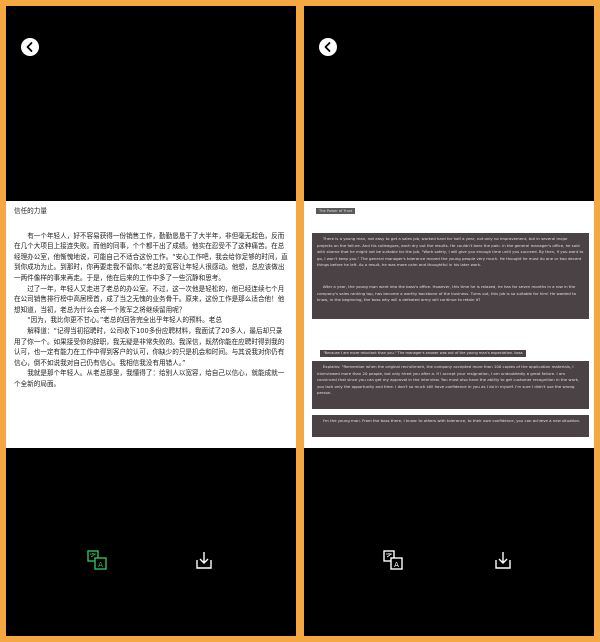 This screenshot has height=642, width=600. Describe the element at coordinates (336, 211) in the screenshot. I see `page-title: The Power of Trust` at that location.